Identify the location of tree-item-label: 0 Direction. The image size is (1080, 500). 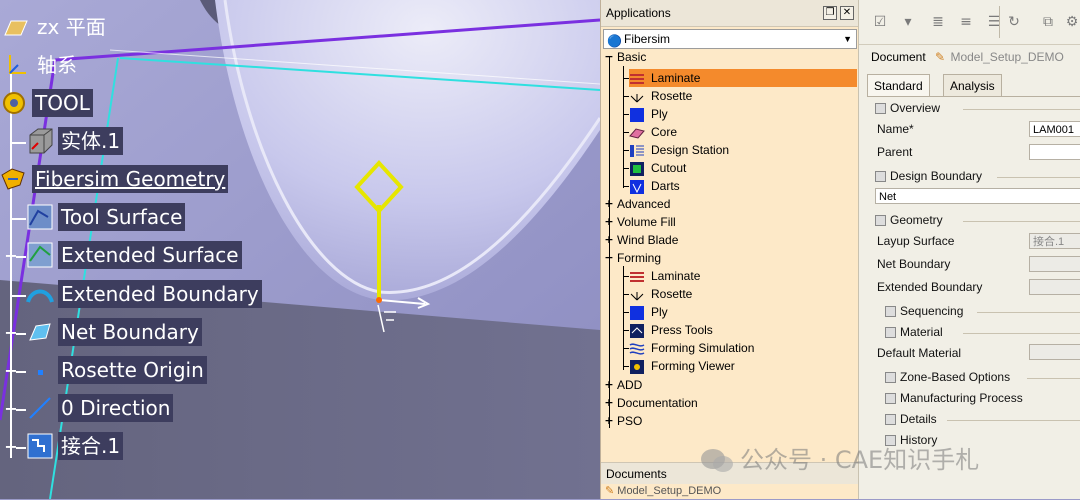
(116, 408).